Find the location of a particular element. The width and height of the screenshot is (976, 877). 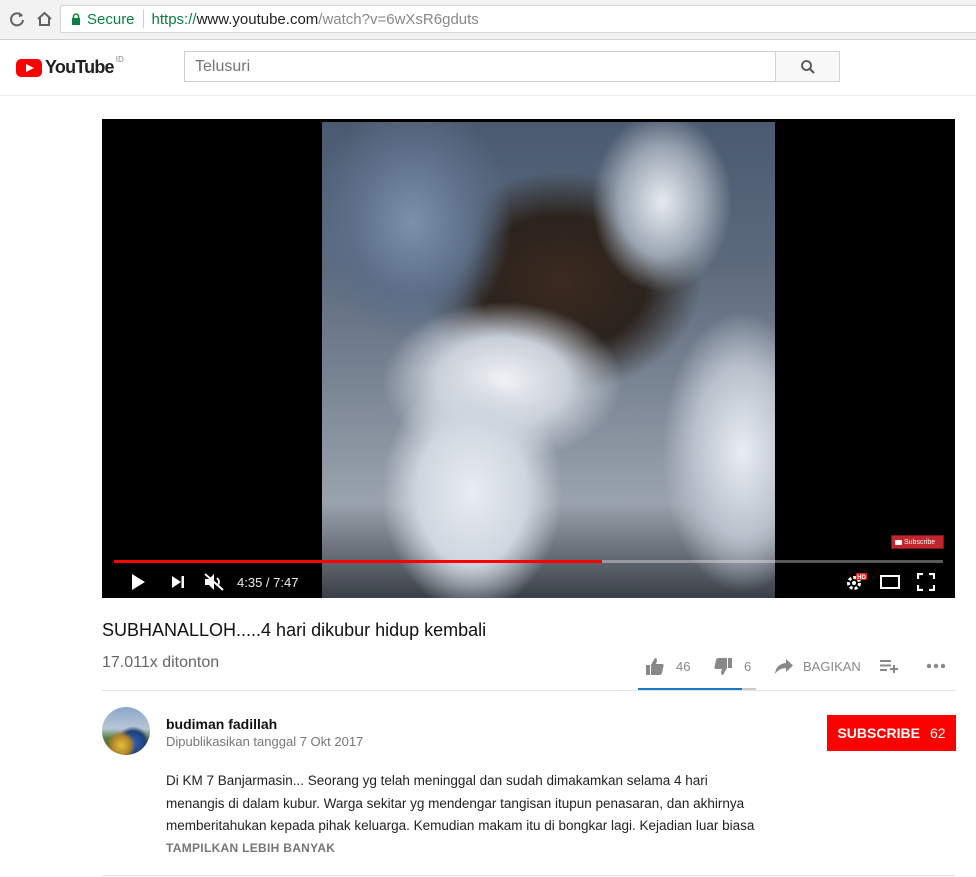

channel-avatar is located at coordinates (126, 731).